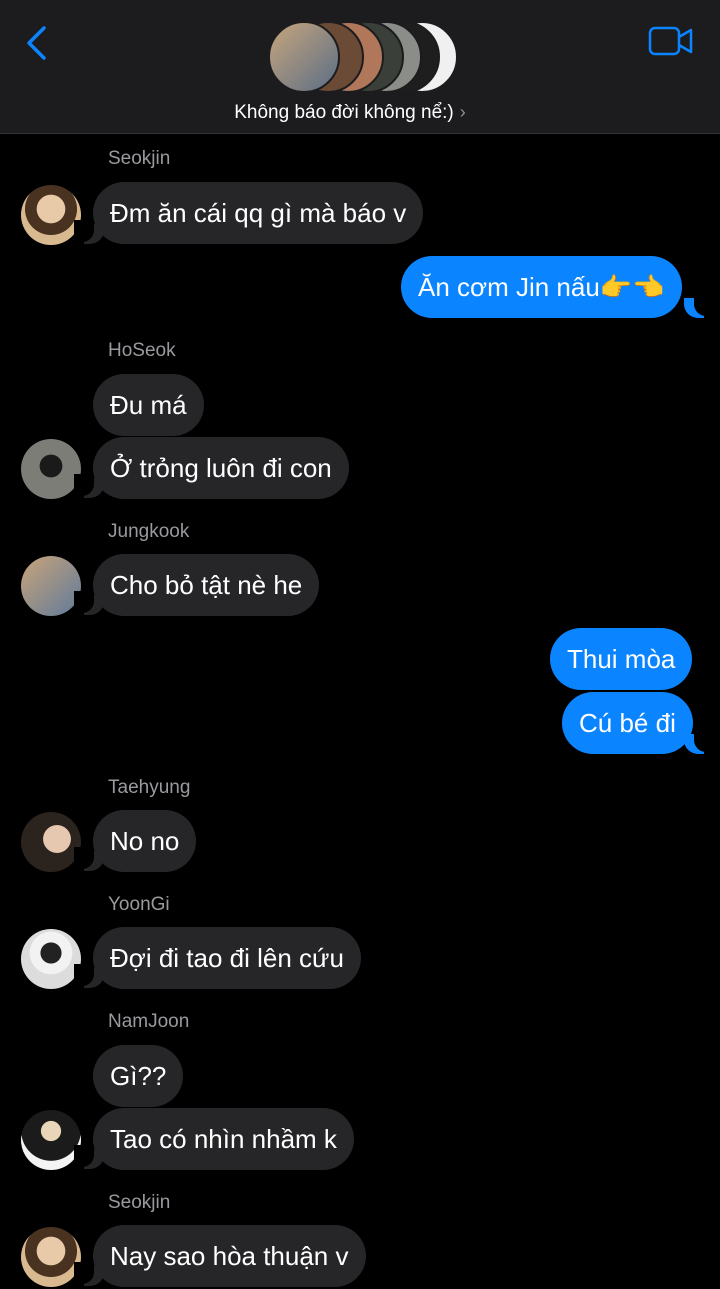  Describe the element at coordinates (148, 405) in the screenshot. I see `message-bubble: Đu má` at that location.